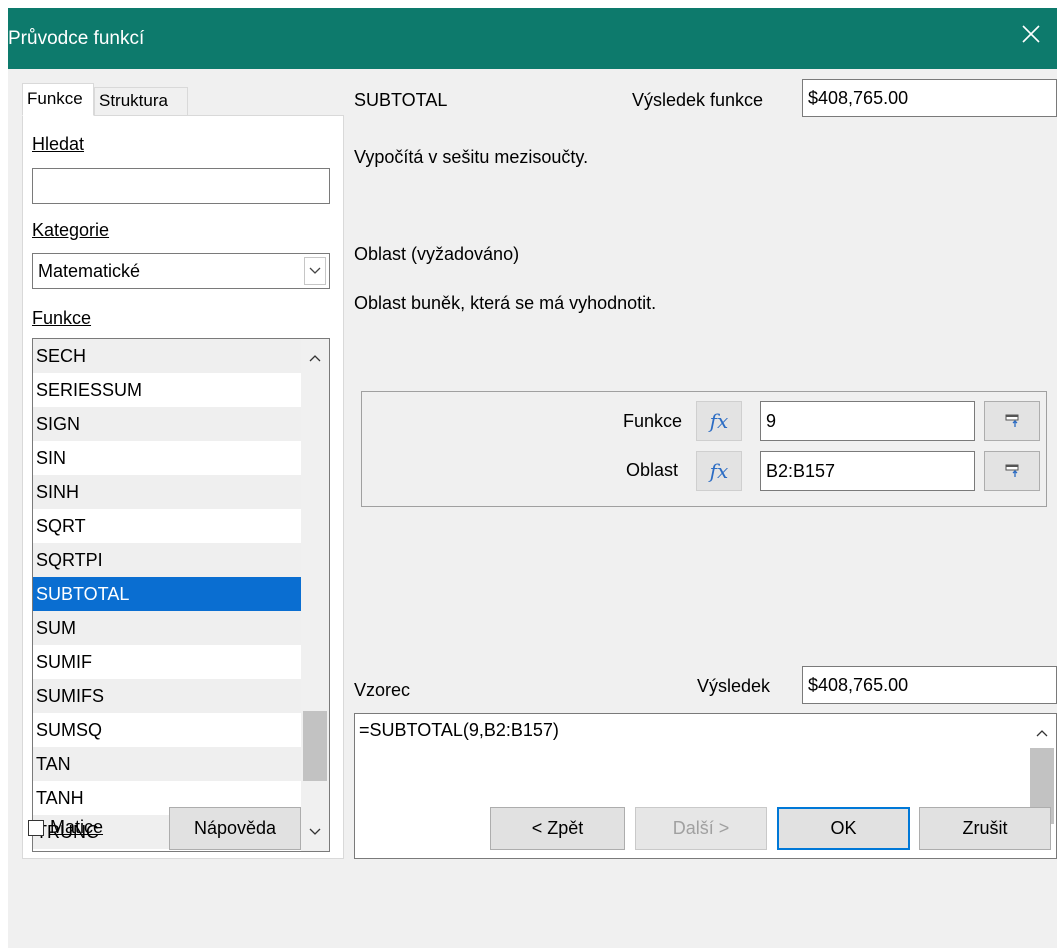 The image size is (1057, 948). What do you see at coordinates (167, 764) in the screenshot?
I see `function-list-item: TAN` at bounding box center [167, 764].